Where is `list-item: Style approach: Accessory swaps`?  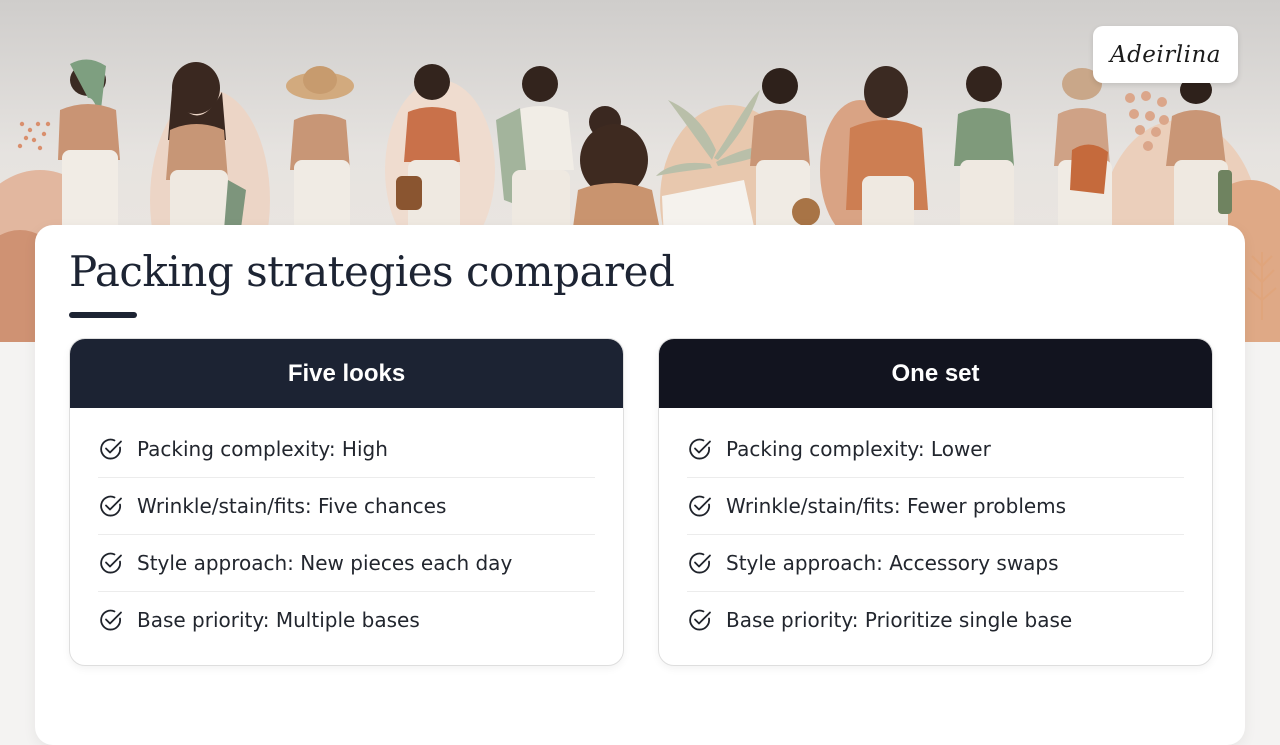 list-item: Style approach: Accessory swaps is located at coordinates (935, 563).